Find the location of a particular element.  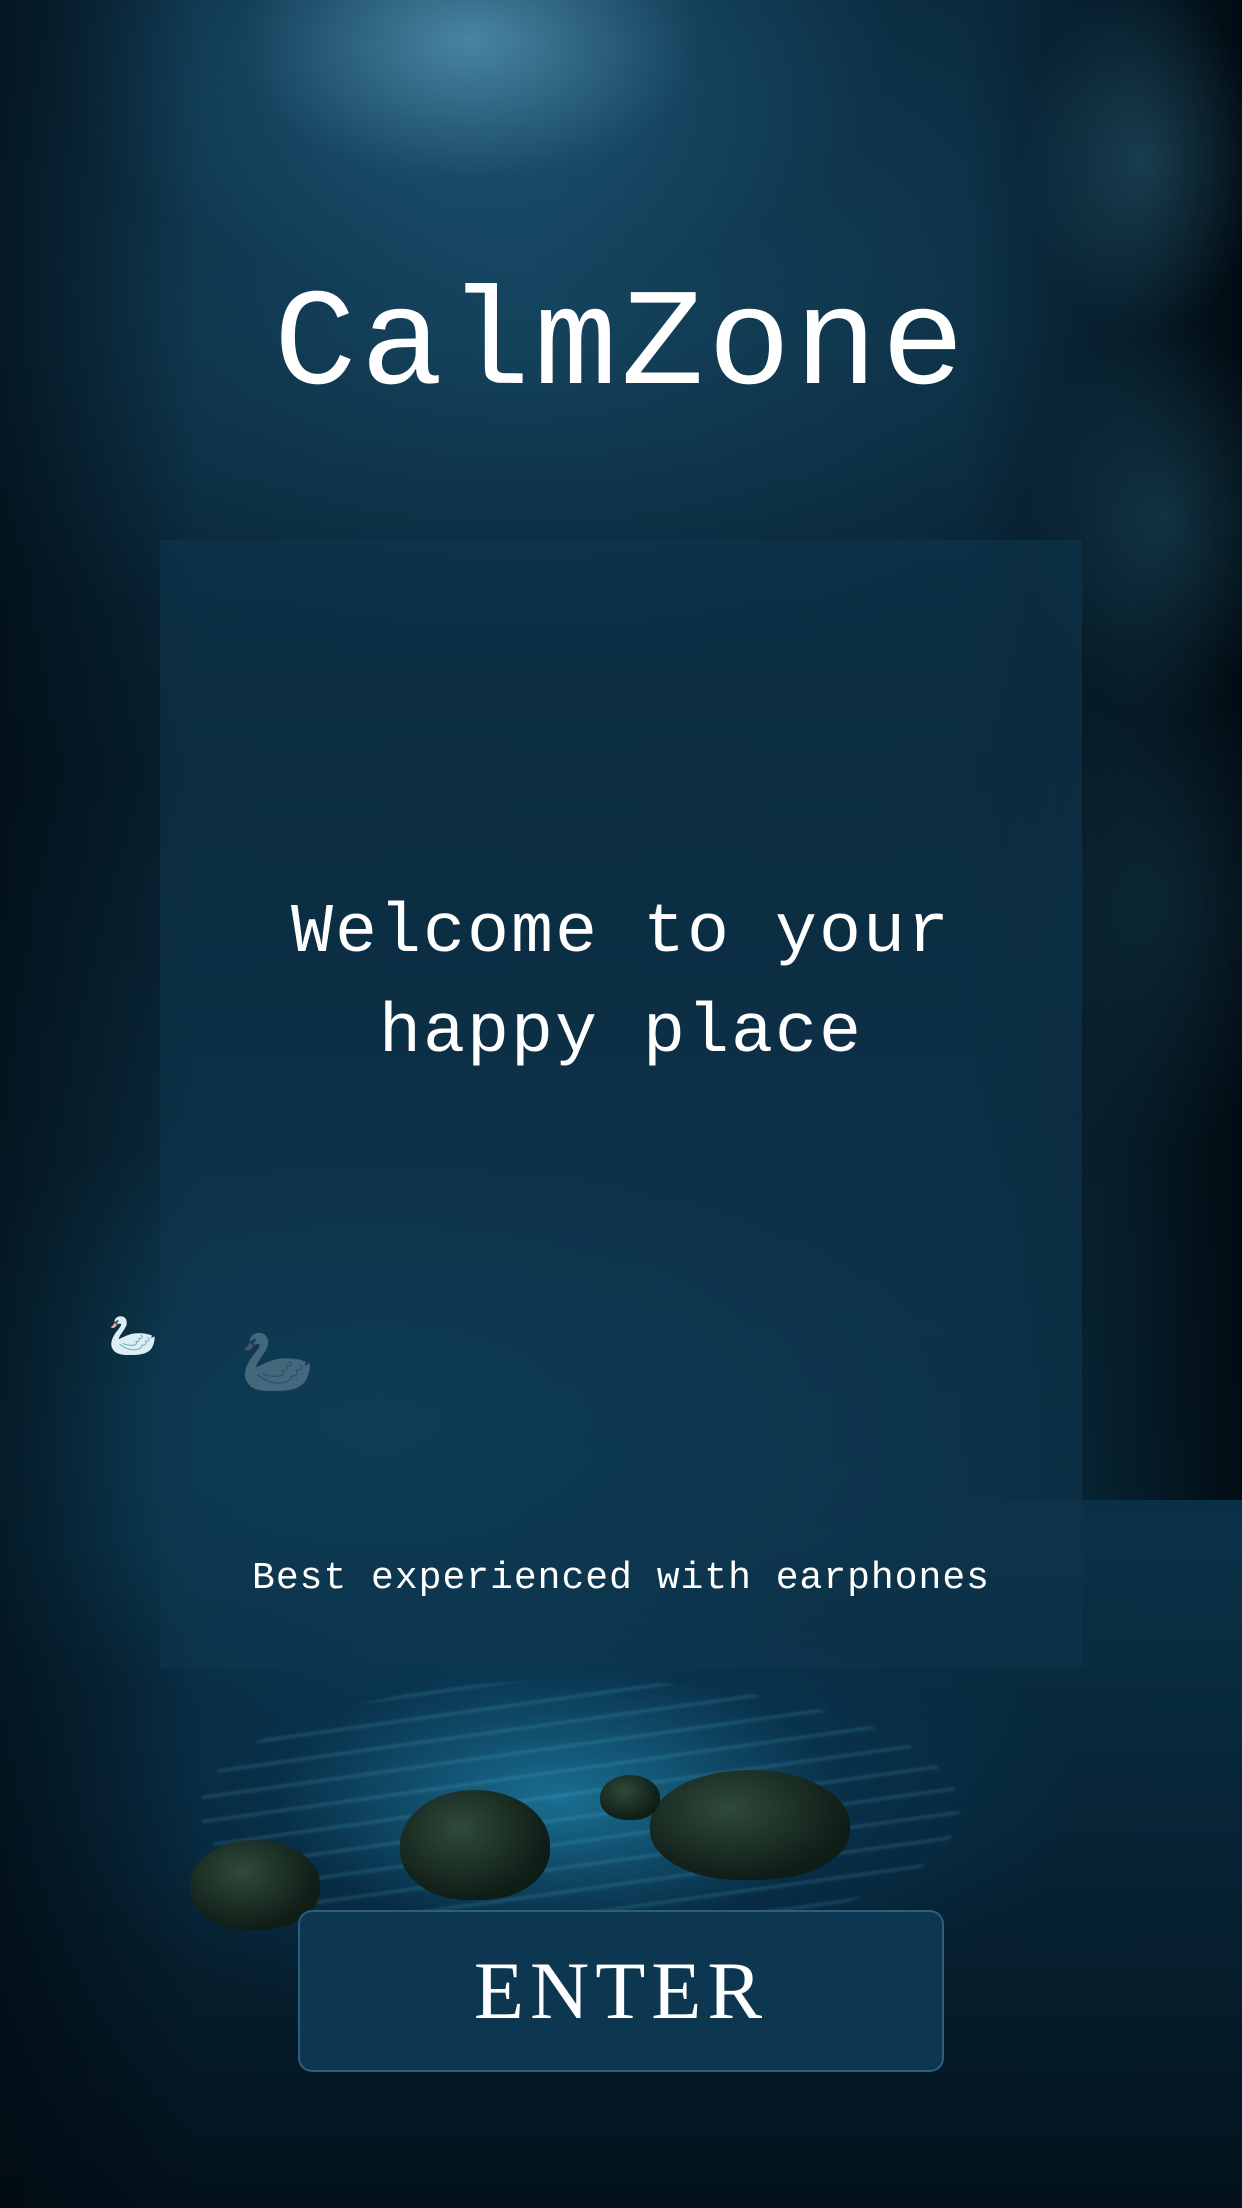

frog-rock is located at coordinates (475, 1845).